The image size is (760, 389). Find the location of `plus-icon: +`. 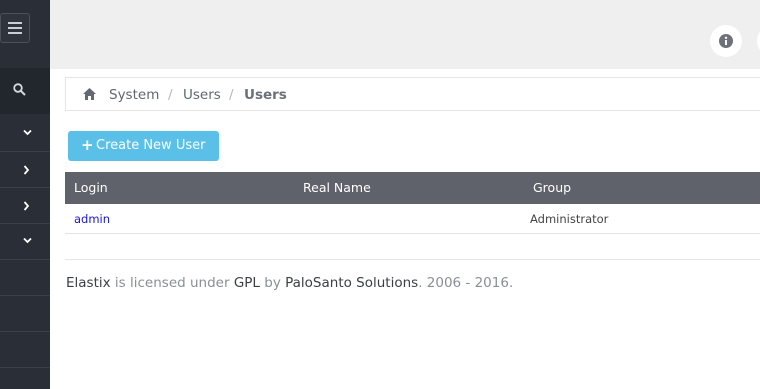

plus-icon: + is located at coordinates (87, 145).